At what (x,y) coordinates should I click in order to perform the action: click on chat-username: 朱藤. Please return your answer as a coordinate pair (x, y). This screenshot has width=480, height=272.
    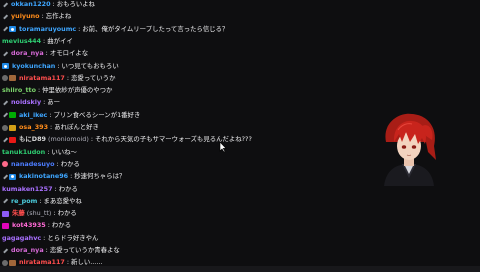
    Looking at the image, I should click on (18, 213).